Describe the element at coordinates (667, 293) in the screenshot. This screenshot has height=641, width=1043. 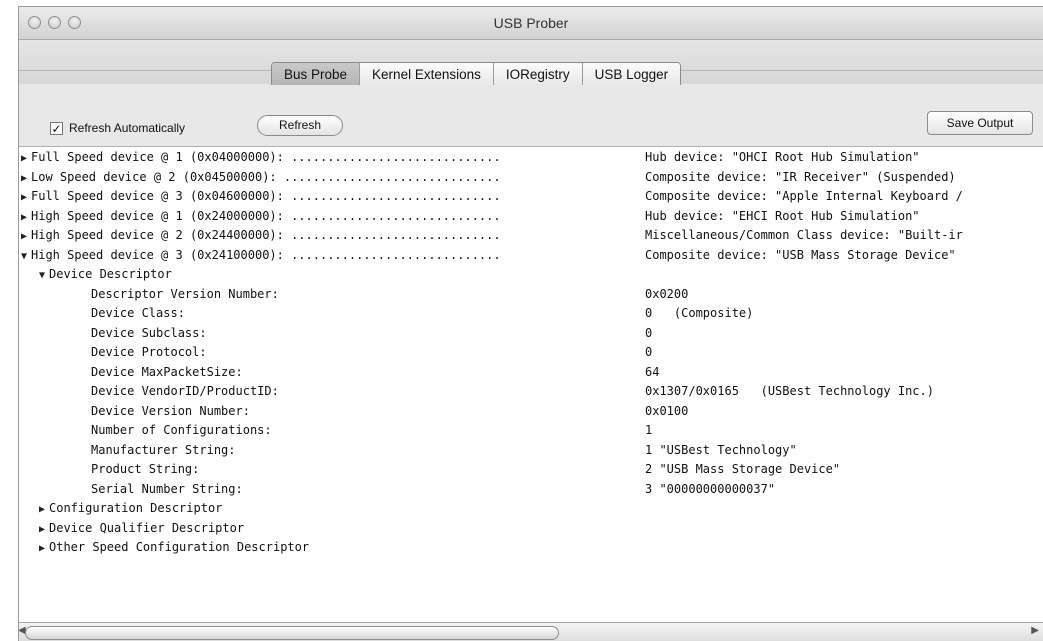
I see `row-value: 0x0200` at that location.